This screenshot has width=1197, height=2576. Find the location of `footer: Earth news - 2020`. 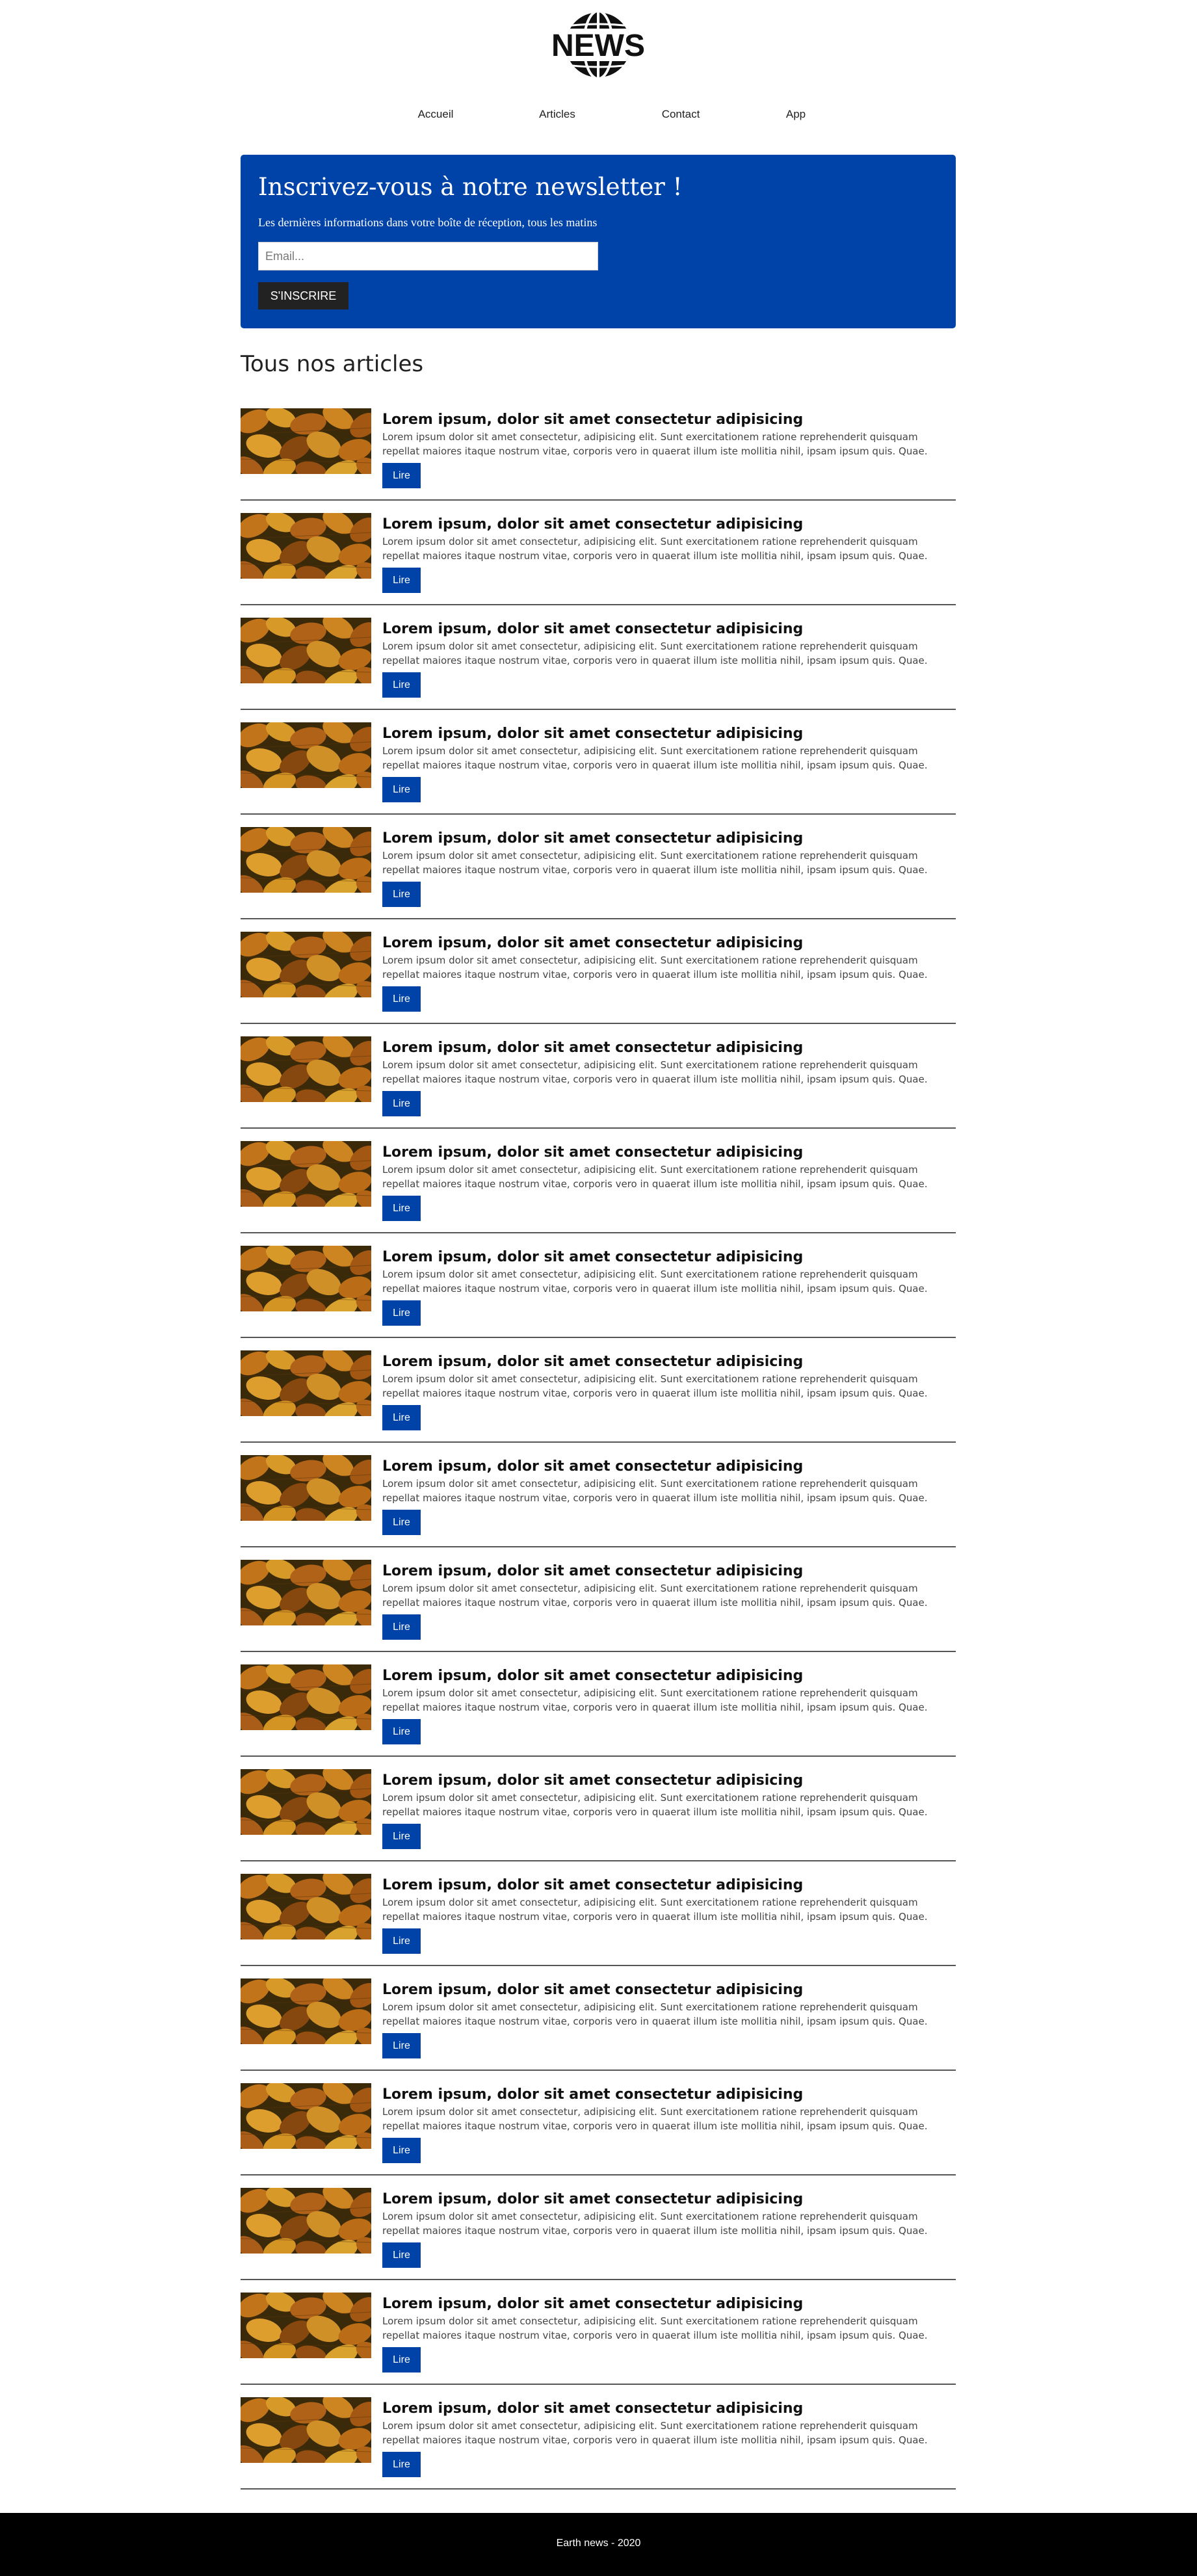

footer: Earth news - 2020 is located at coordinates (598, 2544).